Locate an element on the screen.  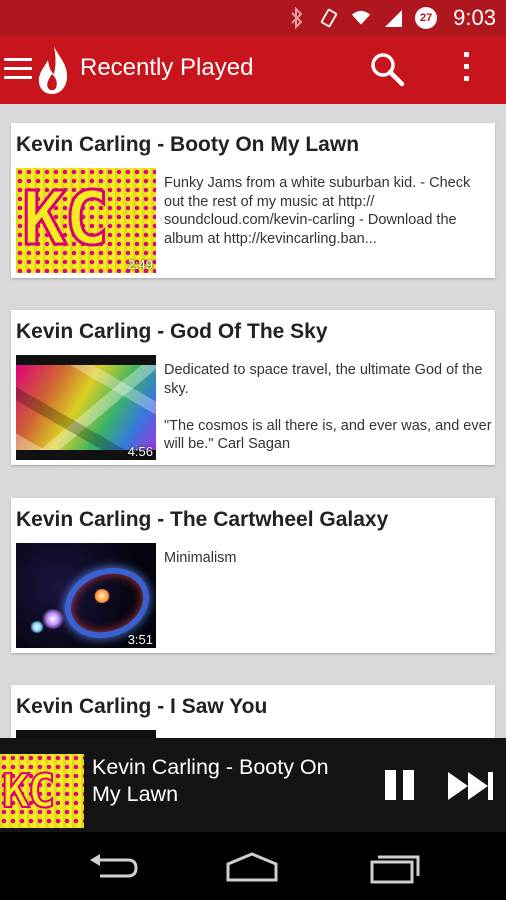
pause-icon is located at coordinates (401, 786).